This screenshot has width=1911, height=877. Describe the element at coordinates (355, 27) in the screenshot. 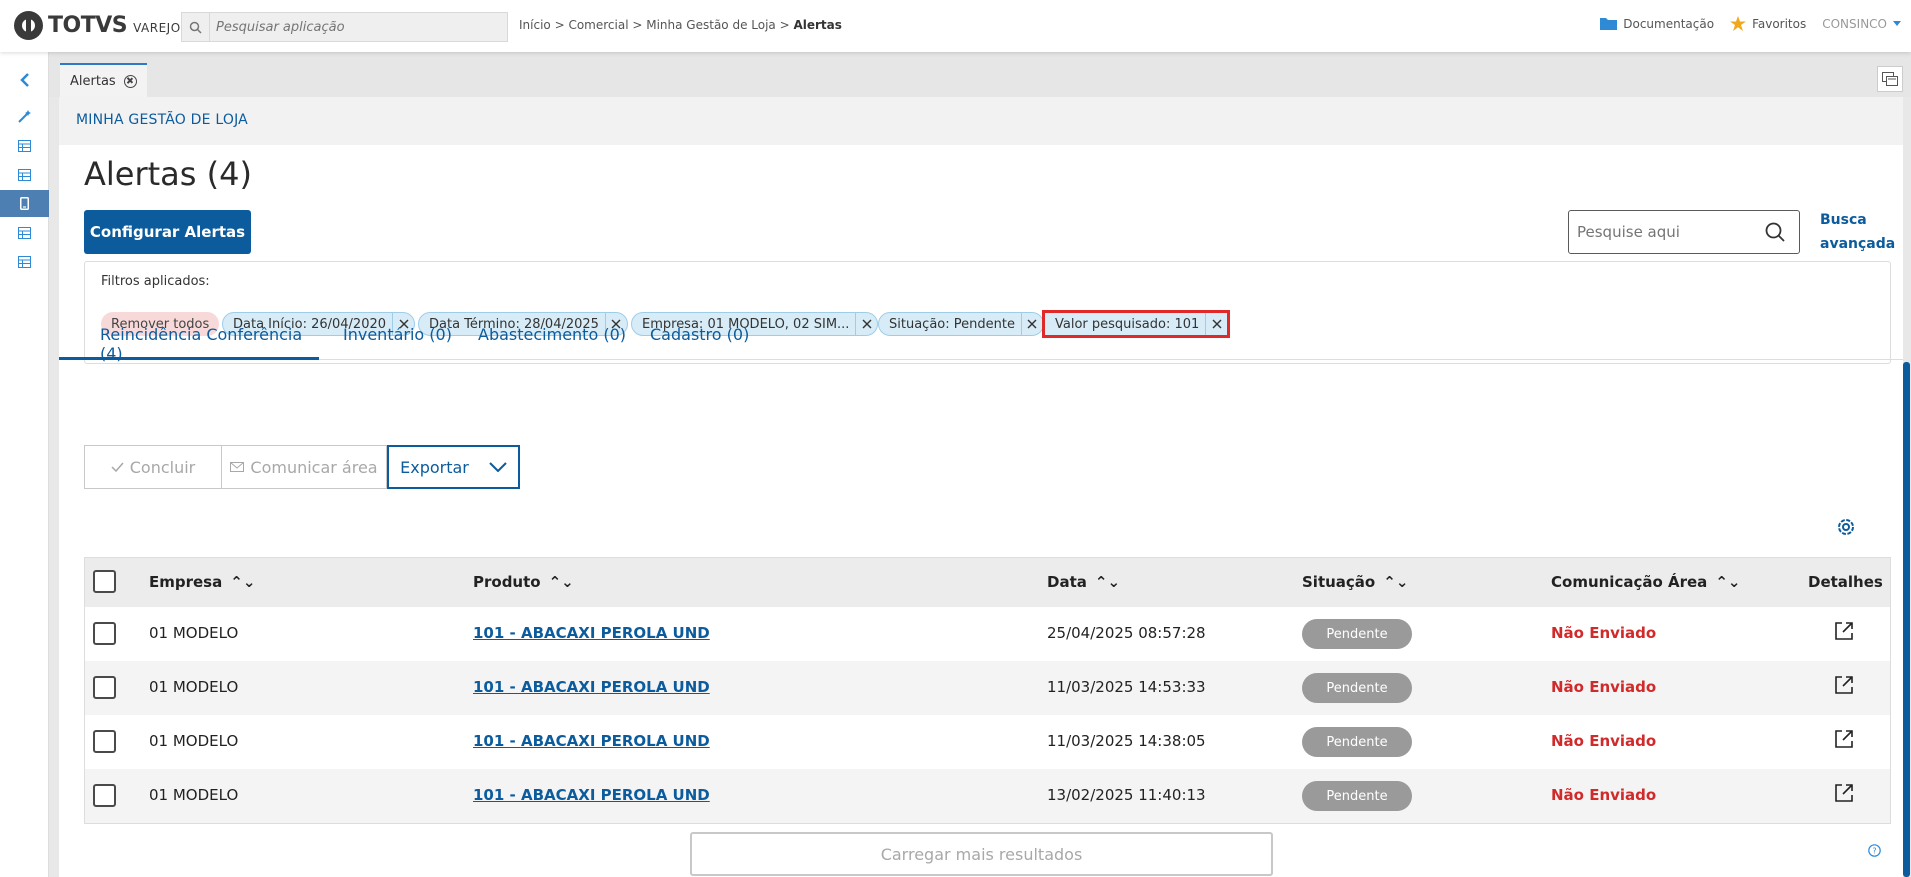

I see `app-search-input` at that location.